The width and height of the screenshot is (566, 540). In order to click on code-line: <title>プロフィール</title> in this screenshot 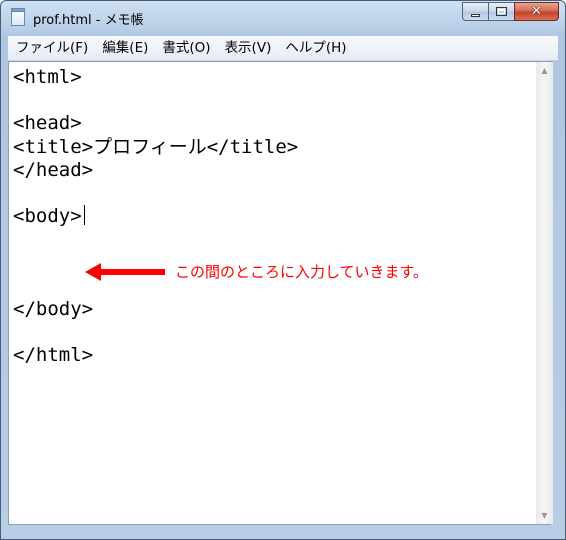, I will do `click(156, 146)`.